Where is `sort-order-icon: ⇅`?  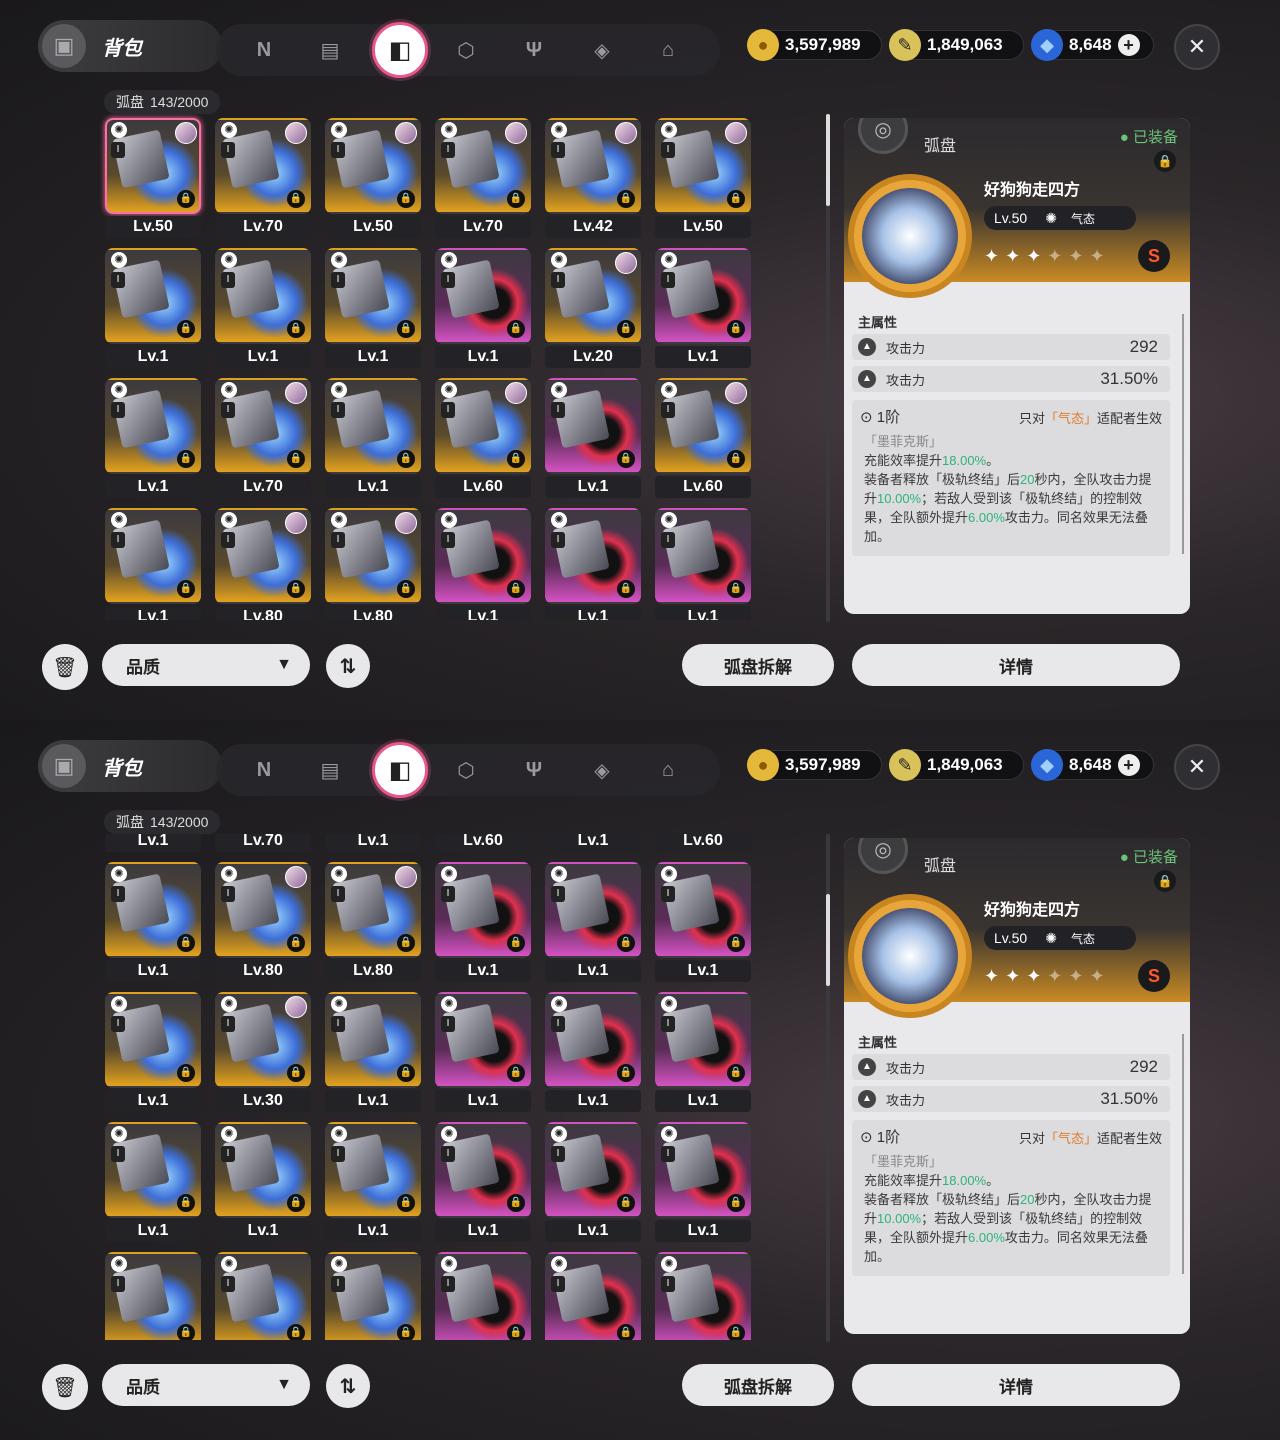 sort-order-icon: ⇅ is located at coordinates (348, 666).